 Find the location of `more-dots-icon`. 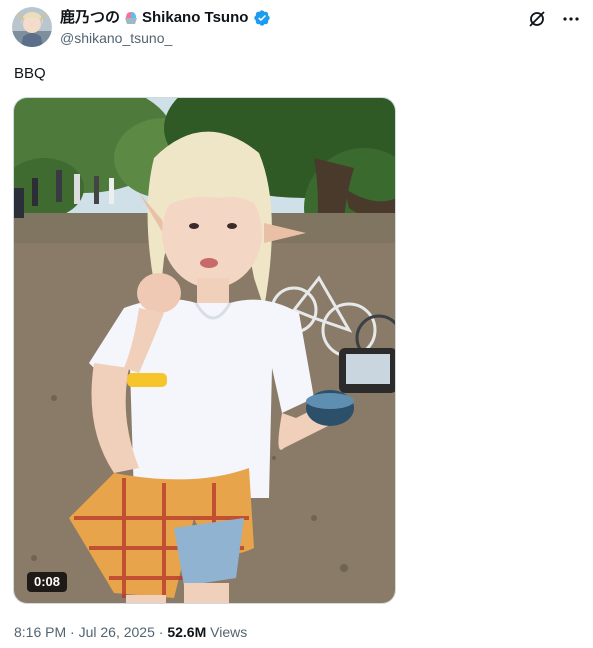

more-dots-icon is located at coordinates (571, 19).